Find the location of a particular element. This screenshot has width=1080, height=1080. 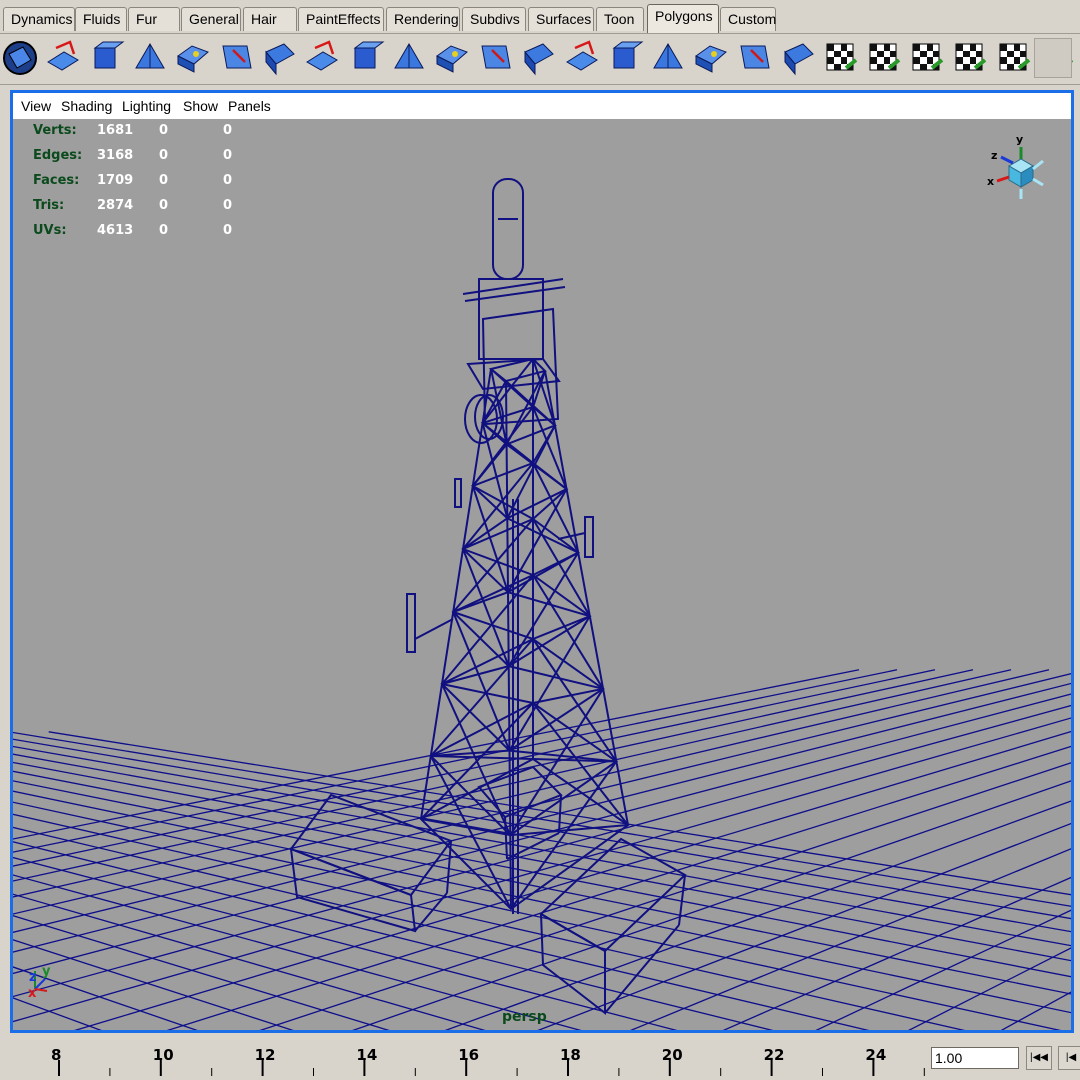

merge-edges-icon is located at coordinates (582, 58).